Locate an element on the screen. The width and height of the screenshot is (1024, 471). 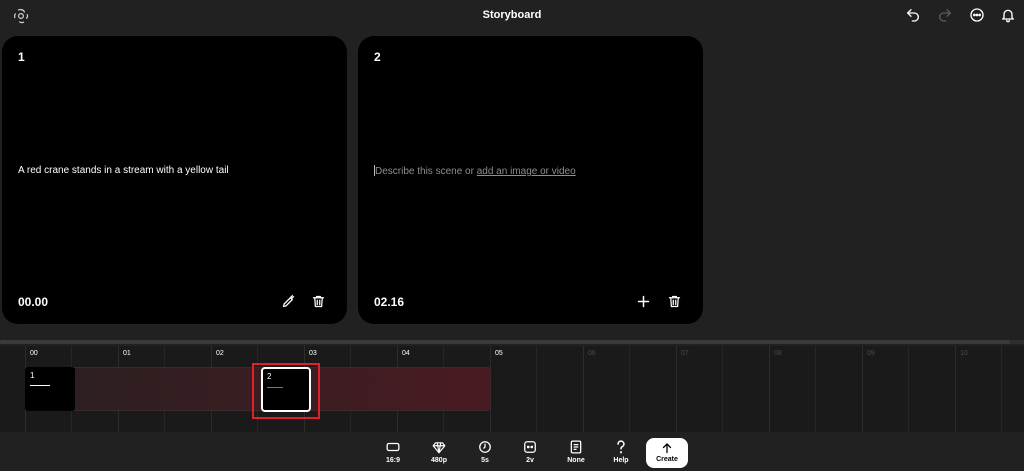
ruler-label: 10 is located at coordinates (964, 353).